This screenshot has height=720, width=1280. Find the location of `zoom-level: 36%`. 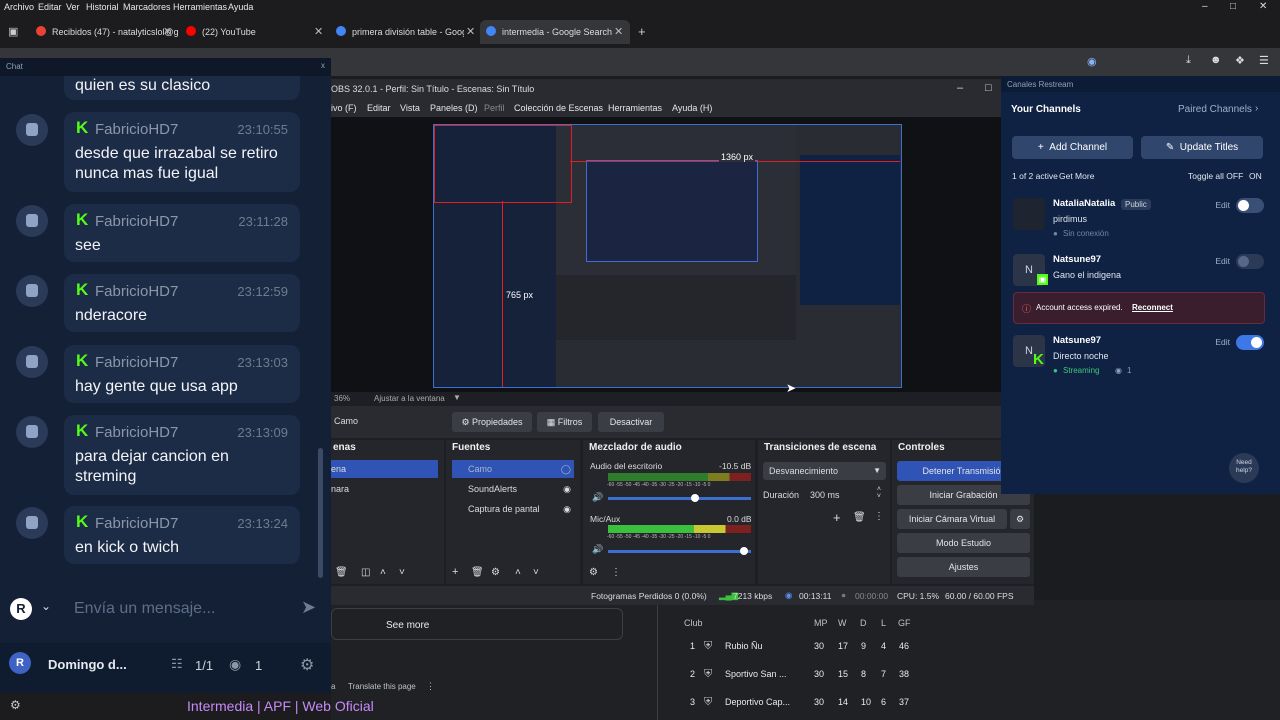

zoom-level: 36% is located at coordinates (342, 398).